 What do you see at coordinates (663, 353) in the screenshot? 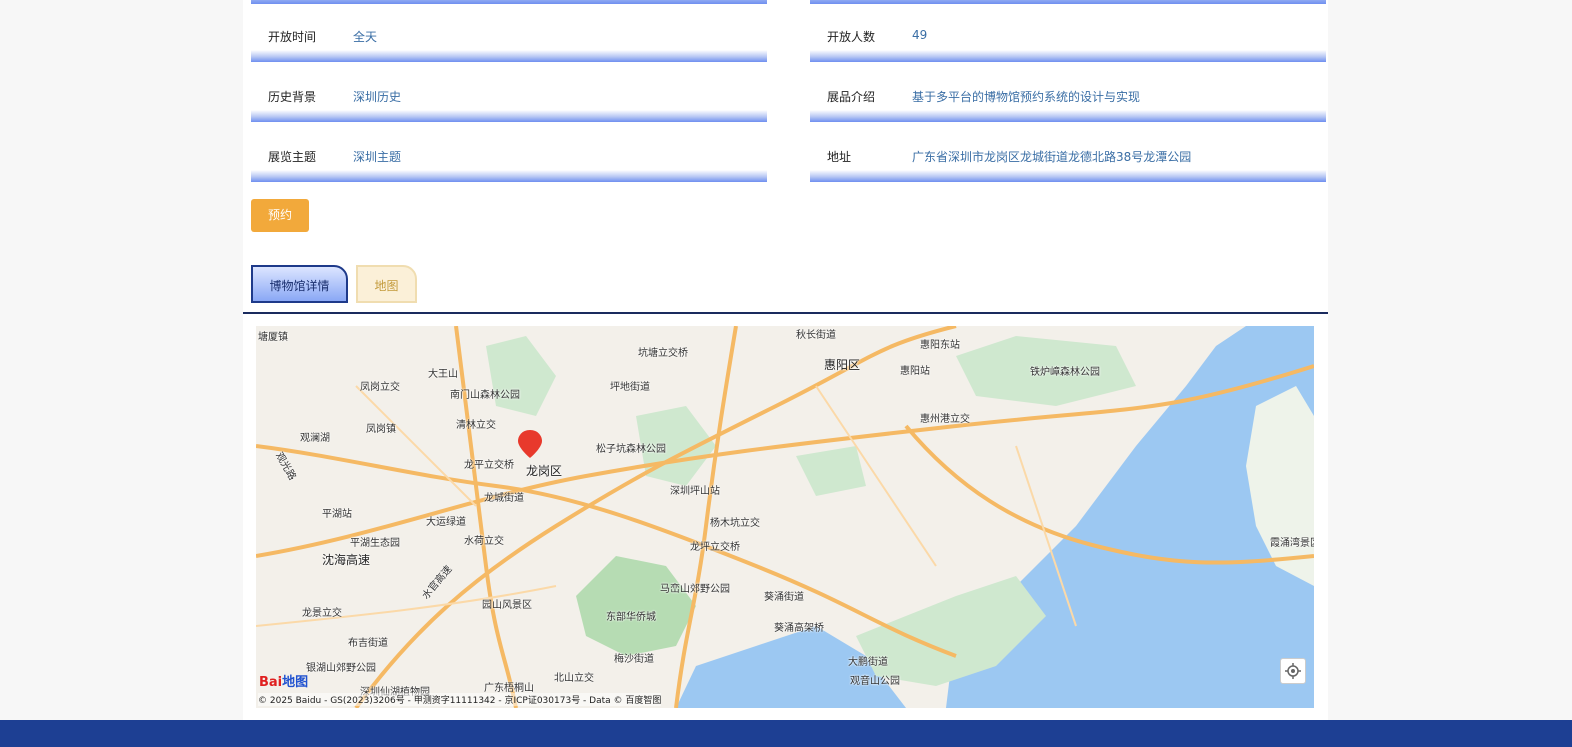
I see `map-label: 坑塘立交桥` at bounding box center [663, 353].